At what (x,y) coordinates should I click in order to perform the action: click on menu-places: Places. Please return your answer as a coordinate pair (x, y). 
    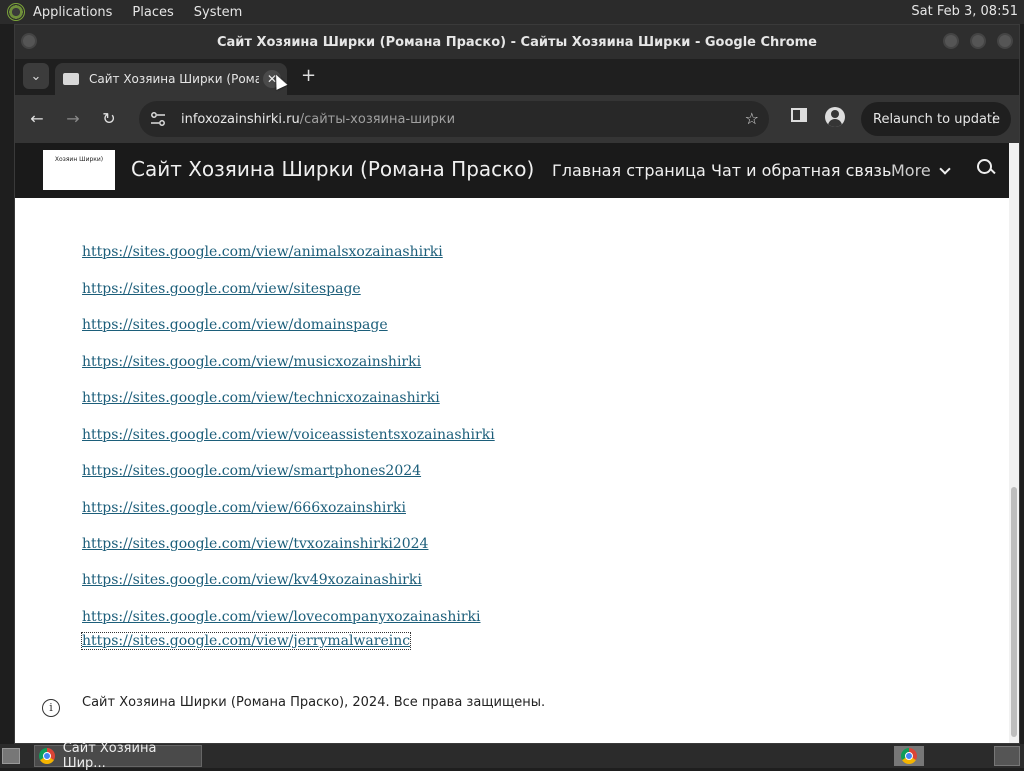
    Looking at the image, I should click on (152, 12).